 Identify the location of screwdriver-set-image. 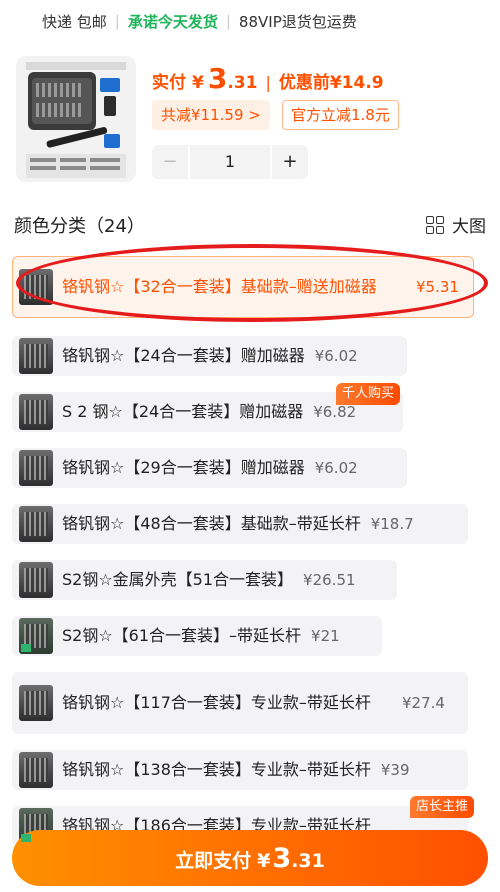
(76, 119).